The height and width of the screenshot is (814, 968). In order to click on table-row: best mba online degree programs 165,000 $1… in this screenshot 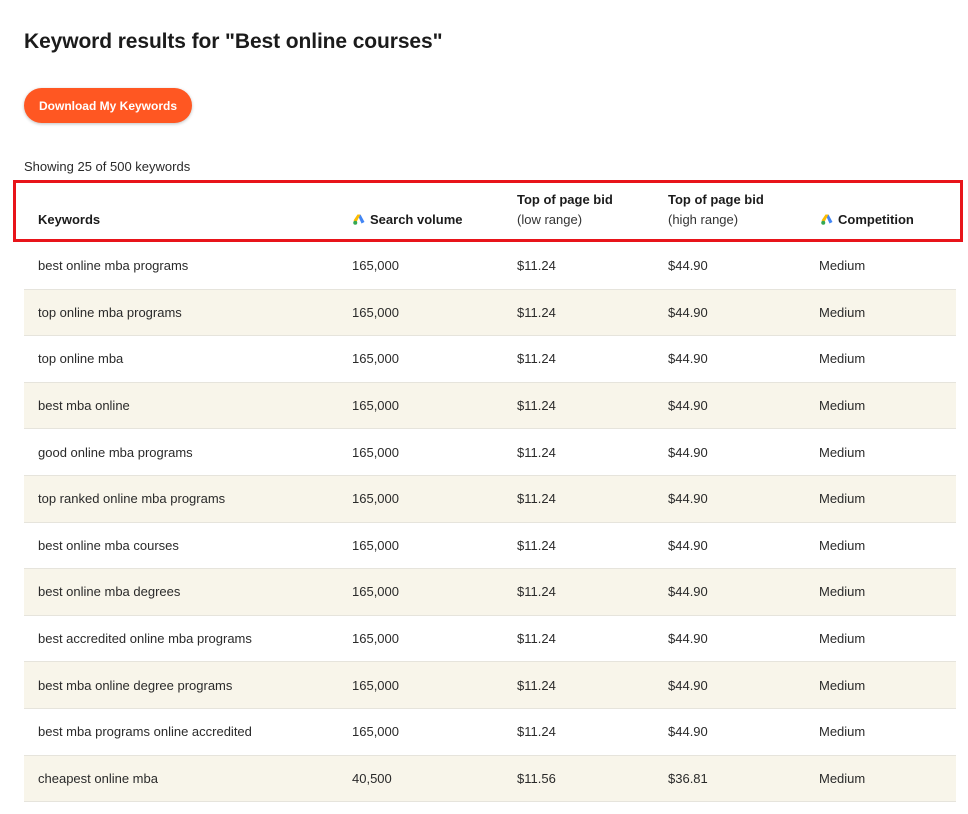, I will do `click(490, 685)`.